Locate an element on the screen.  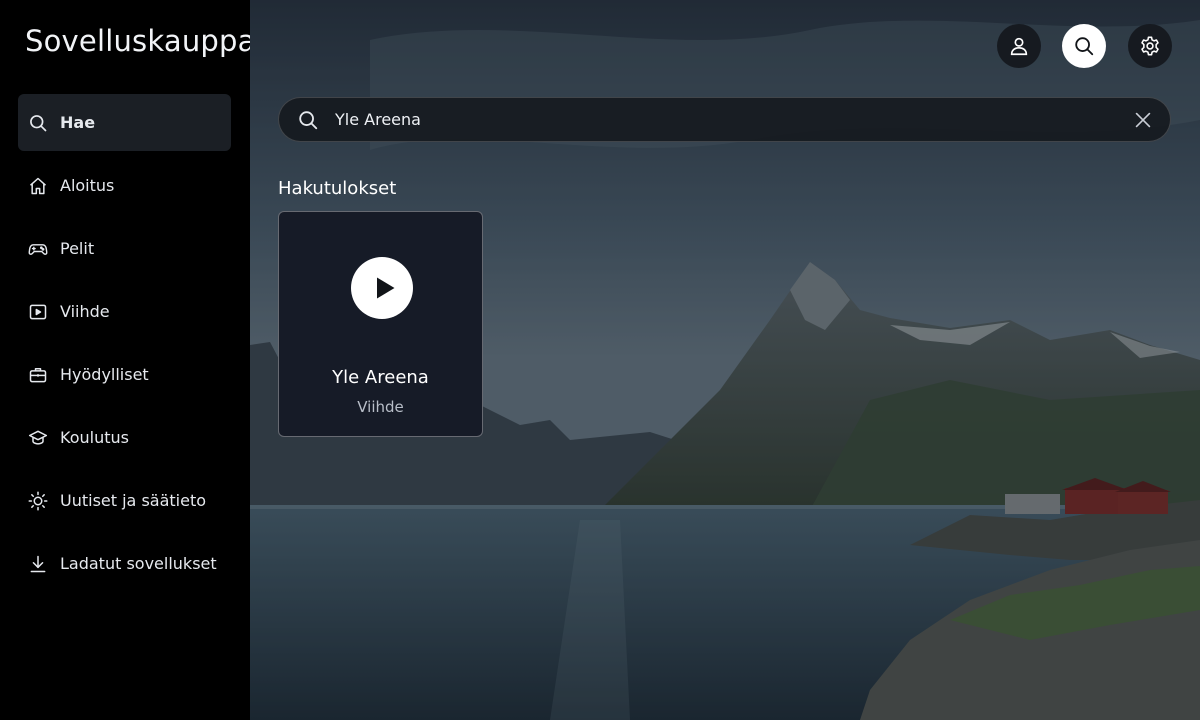
play-square-icon is located at coordinates (38, 312).